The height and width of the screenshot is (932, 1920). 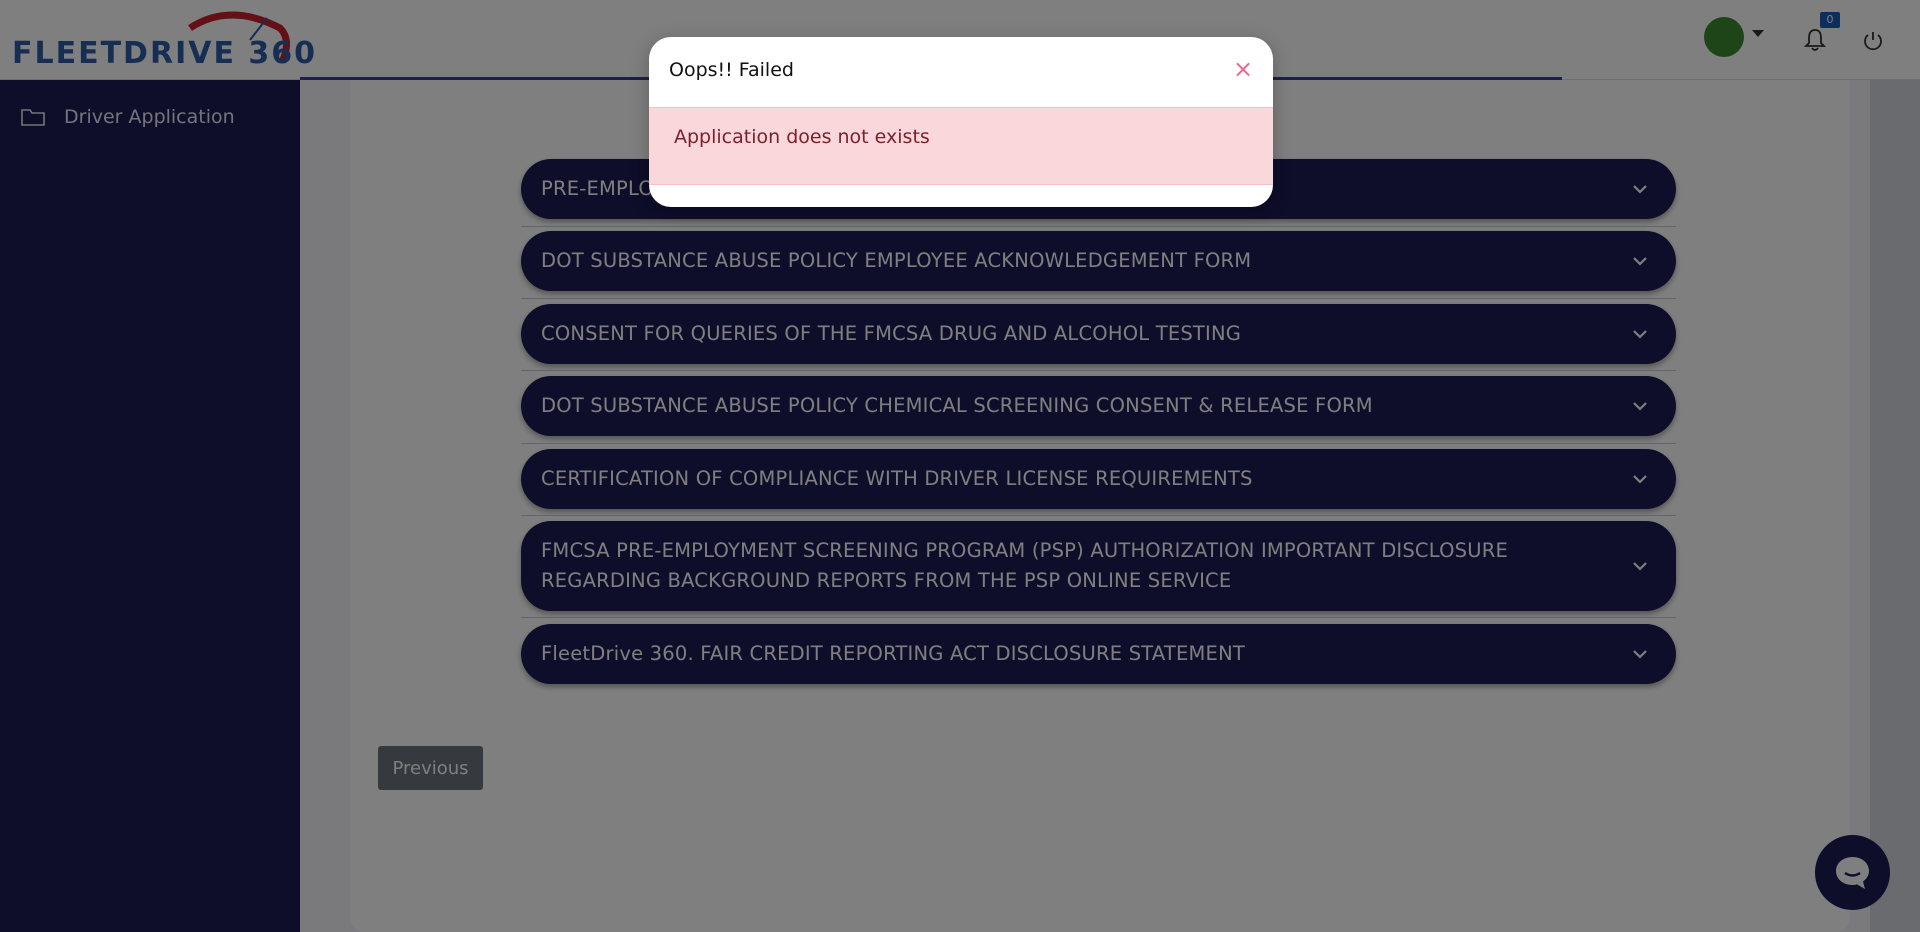 What do you see at coordinates (1243, 69) in the screenshot?
I see `close-icon: ×` at bounding box center [1243, 69].